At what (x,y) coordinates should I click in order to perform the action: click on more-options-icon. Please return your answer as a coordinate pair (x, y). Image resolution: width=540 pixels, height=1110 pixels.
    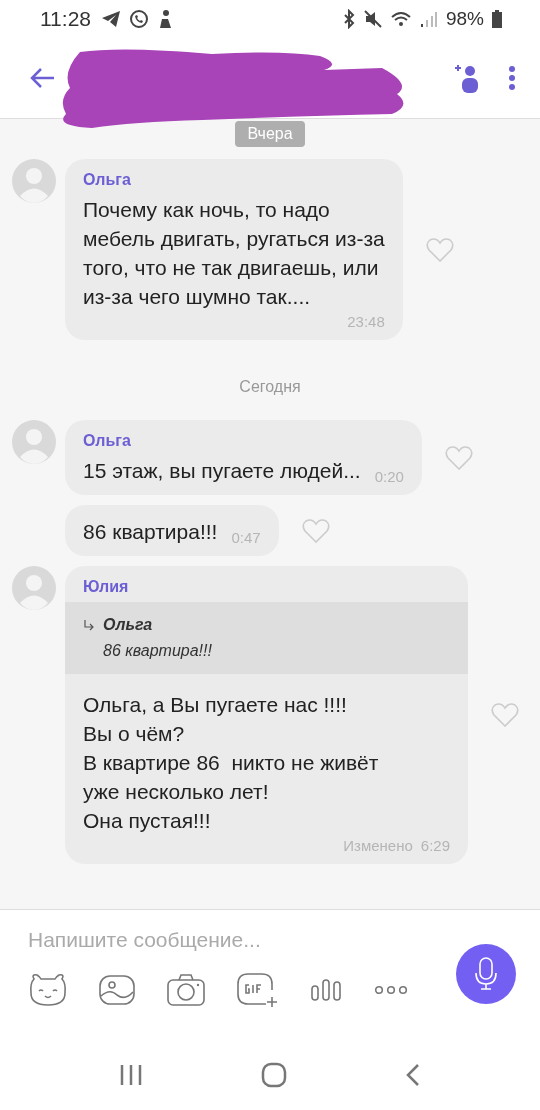
    Looking at the image, I should click on (512, 78).